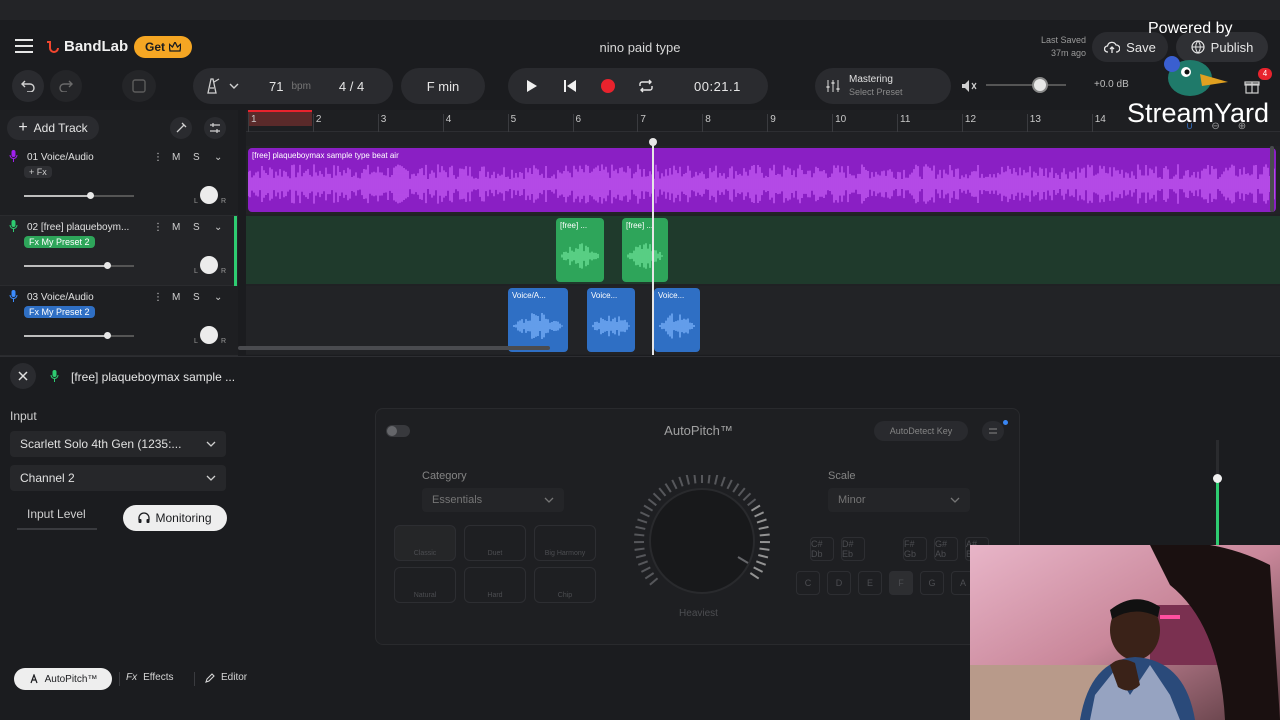 The width and height of the screenshot is (1280, 720). What do you see at coordinates (921, 431) in the screenshot?
I see `autodetect-key-button: AutoDetect Key` at bounding box center [921, 431].